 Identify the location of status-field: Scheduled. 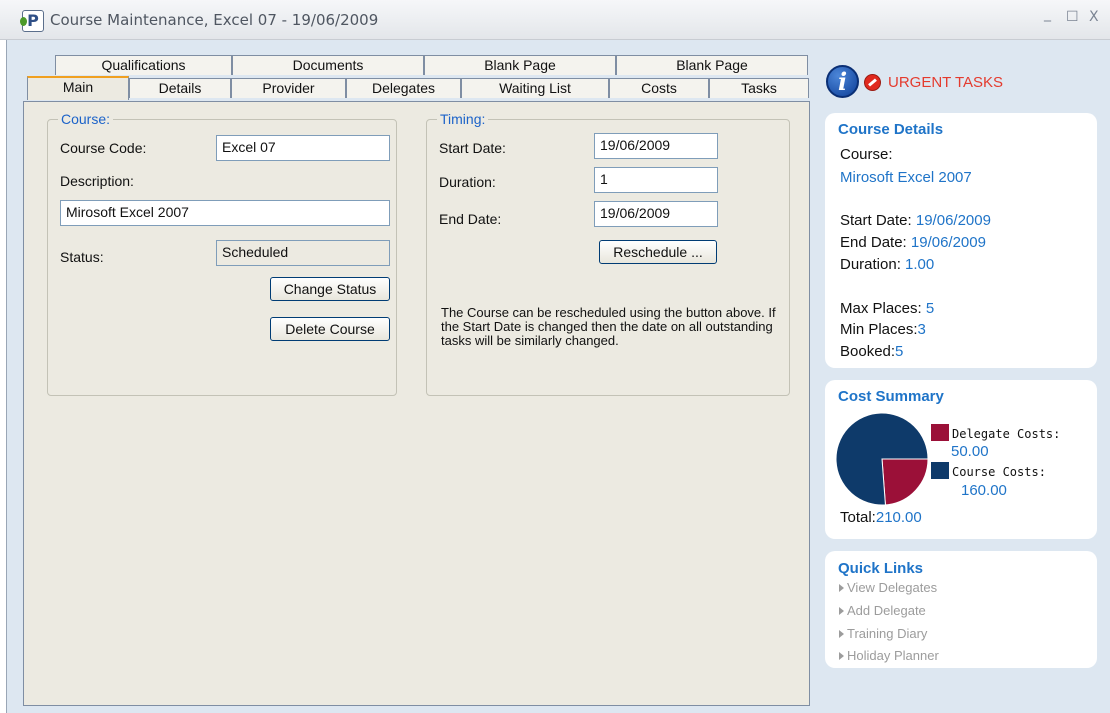
(303, 253).